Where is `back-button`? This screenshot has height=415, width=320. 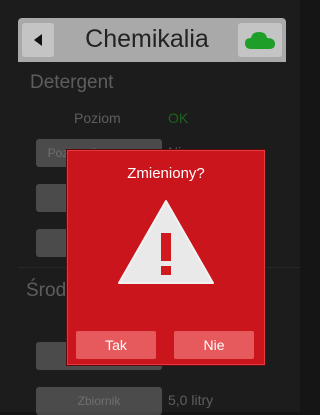 back-button is located at coordinates (38, 40).